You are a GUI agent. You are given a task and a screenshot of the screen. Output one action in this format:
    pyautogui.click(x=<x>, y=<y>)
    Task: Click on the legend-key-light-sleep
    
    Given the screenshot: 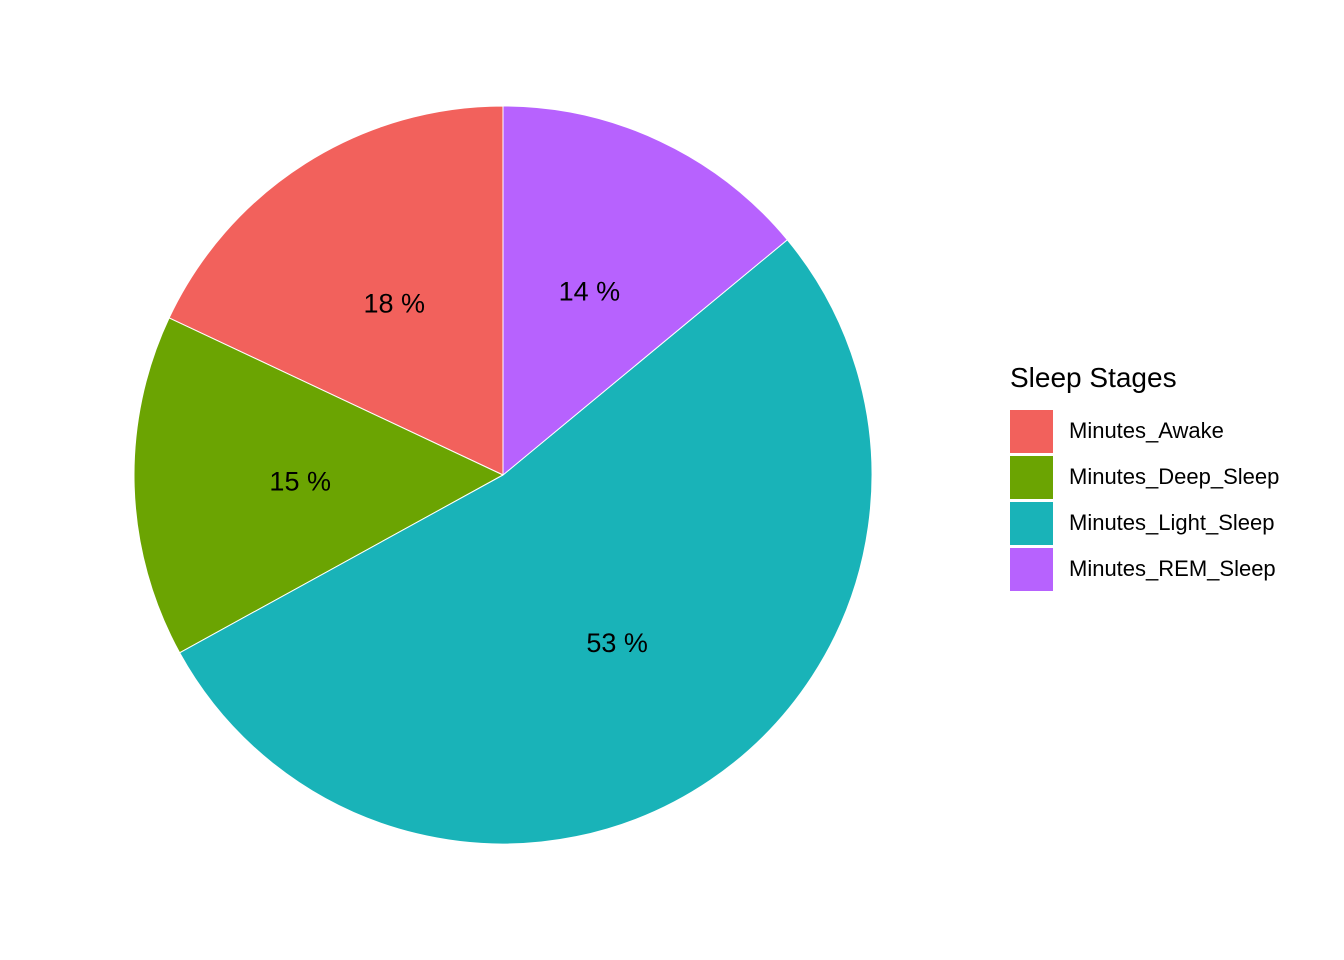 What is the action you would take?
    pyautogui.click(x=1031, y=523)
    